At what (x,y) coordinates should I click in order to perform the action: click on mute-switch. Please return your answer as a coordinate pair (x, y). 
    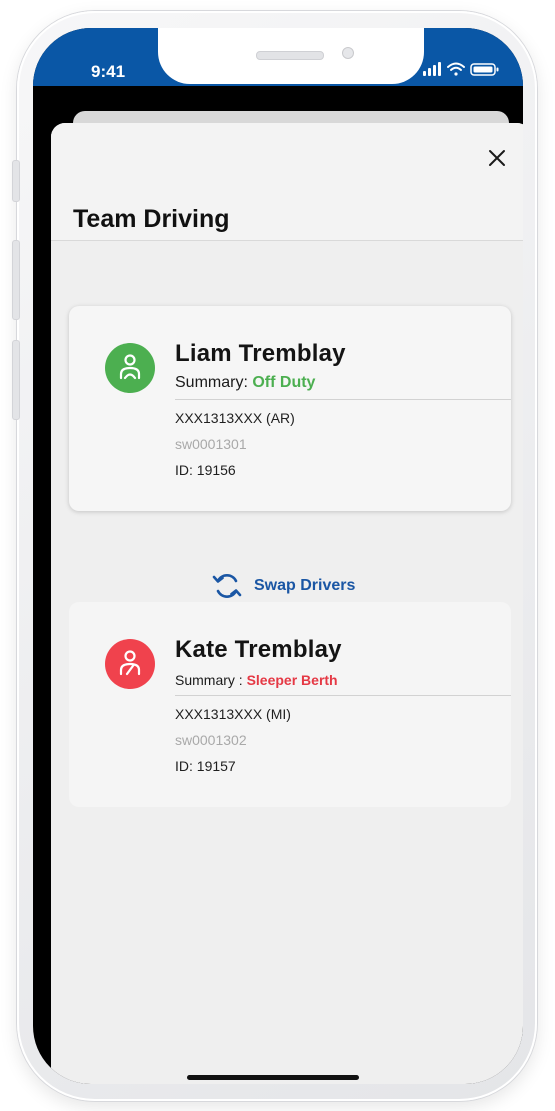
    Looking at the image, I should click on (16, 181).